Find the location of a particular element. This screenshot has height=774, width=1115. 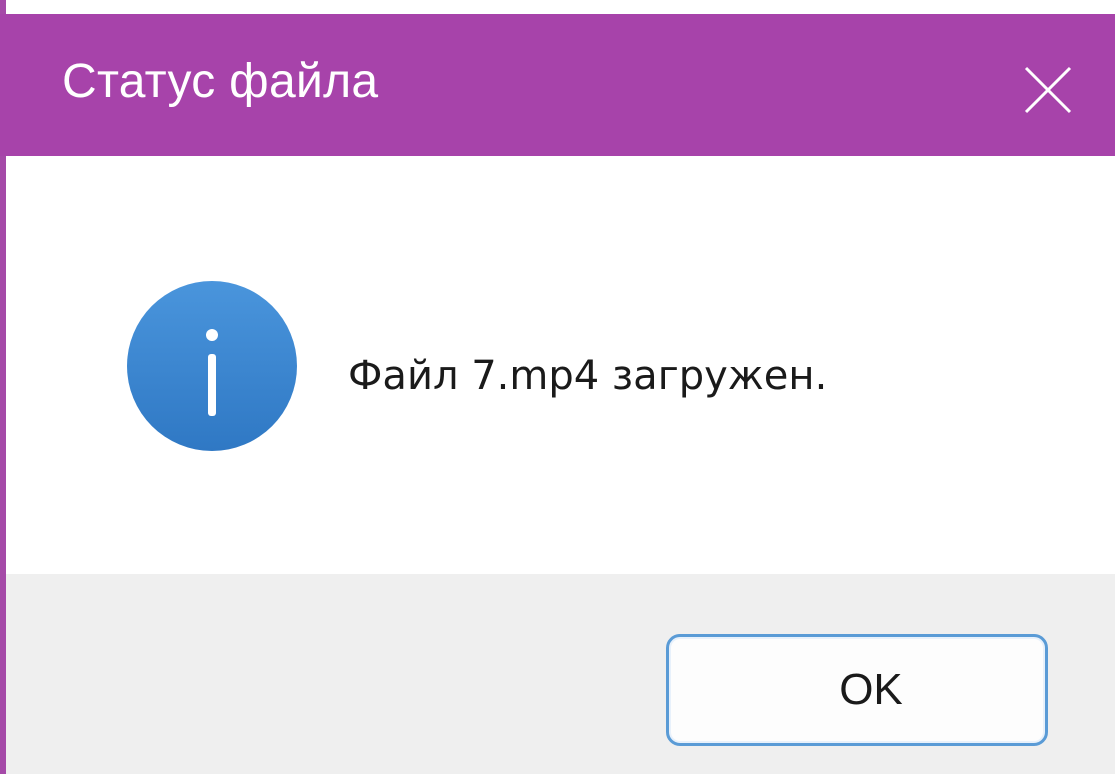

ok-button: OK is located at coordinates (857, 690).